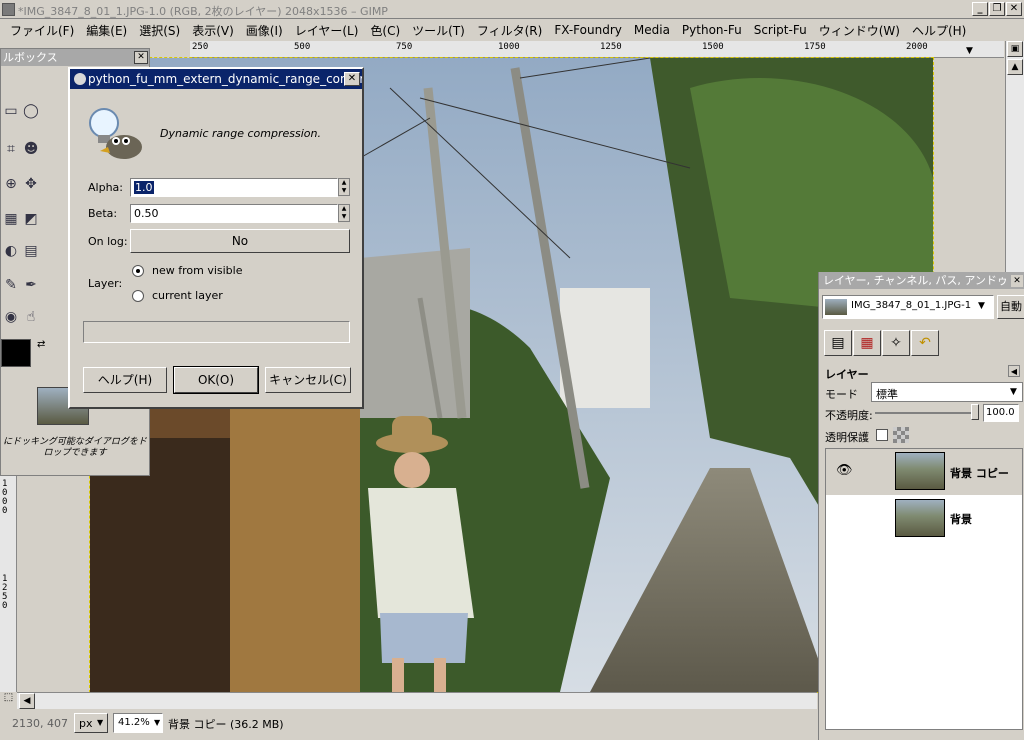 The width and height of the screenshot is (1024, 740). What do you see at coordinates (11, 184) in the screenshot?
I see `align-tool-icon: ⊕` at bounding box center [11, 184].